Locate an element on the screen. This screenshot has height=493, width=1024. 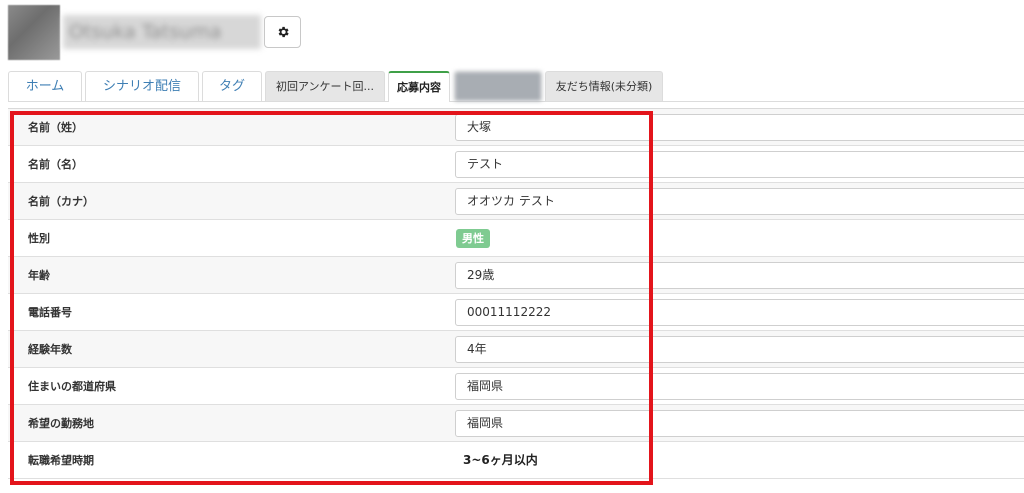
tab-friend-info: 友だち情報(未分類) is located at coordinates (604, 86).